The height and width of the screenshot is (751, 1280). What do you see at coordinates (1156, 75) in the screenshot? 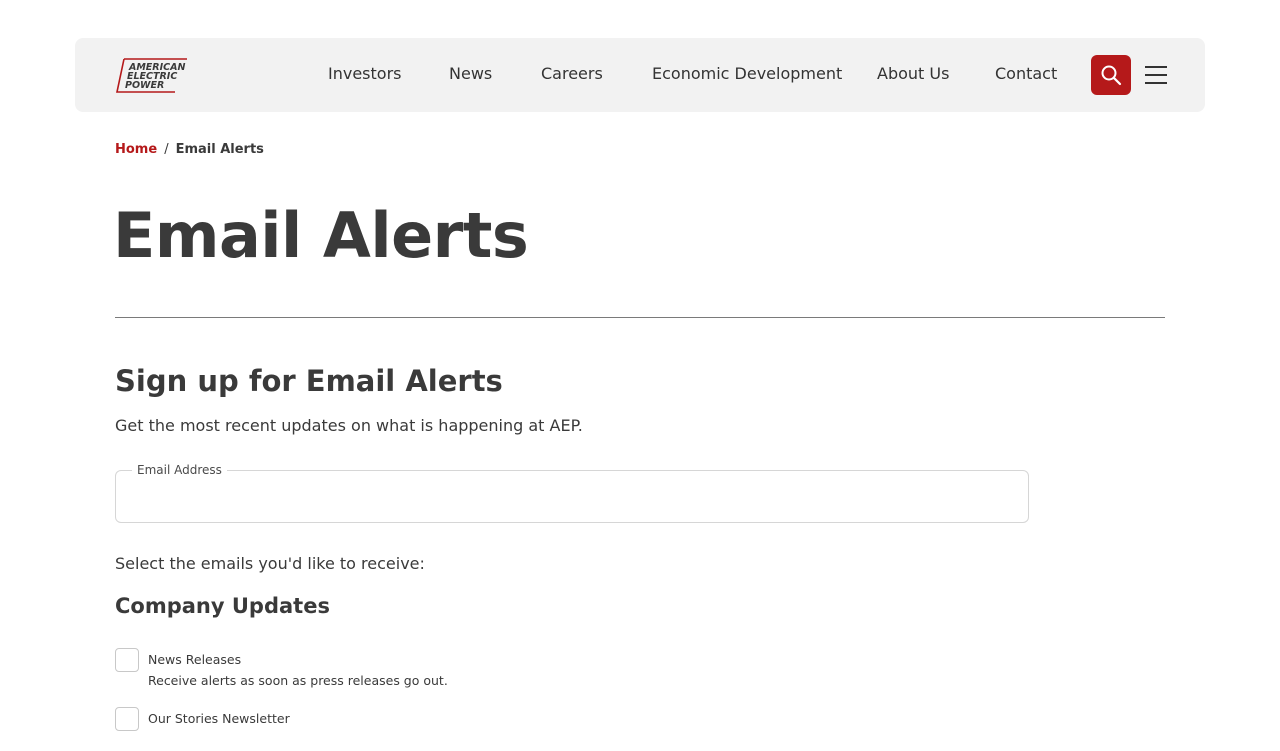
I see `hamburger-menu-icon` at bounding box center [1156, 75].